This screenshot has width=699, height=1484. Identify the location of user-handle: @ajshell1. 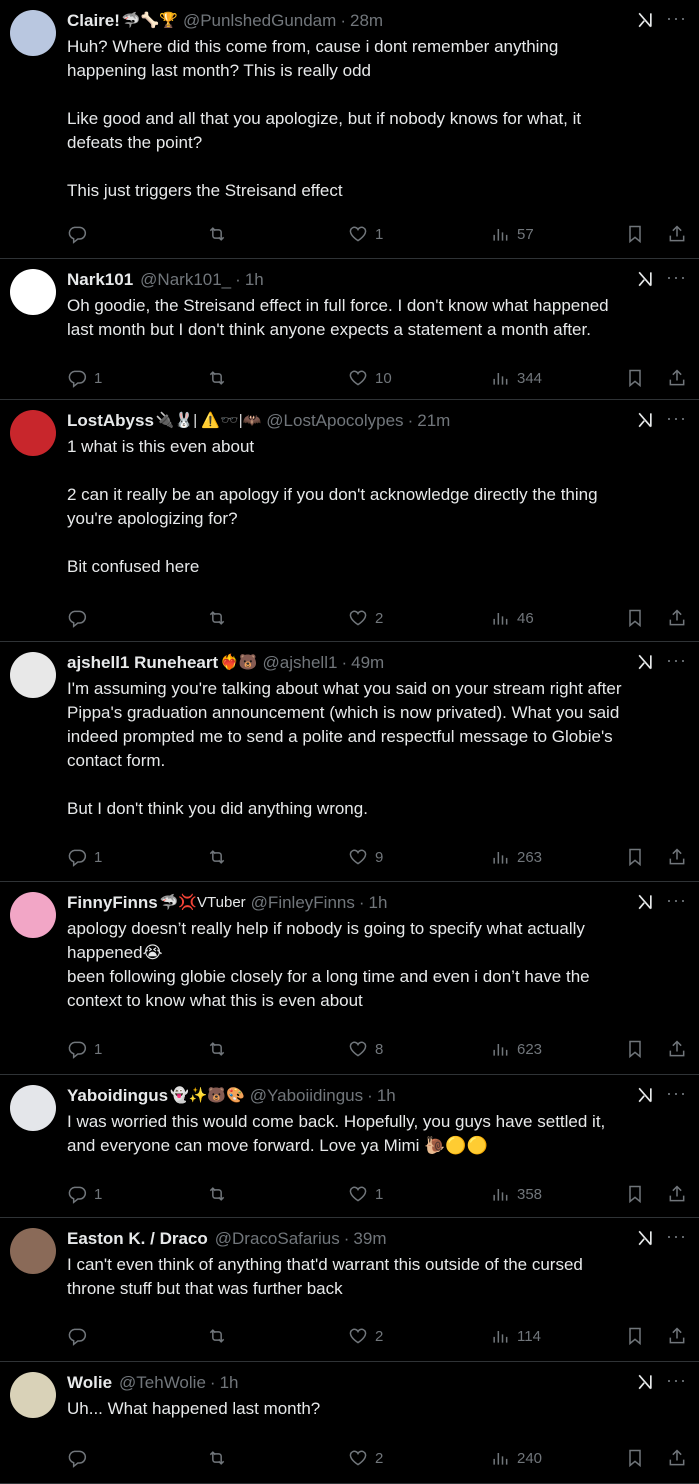
(300, 663).